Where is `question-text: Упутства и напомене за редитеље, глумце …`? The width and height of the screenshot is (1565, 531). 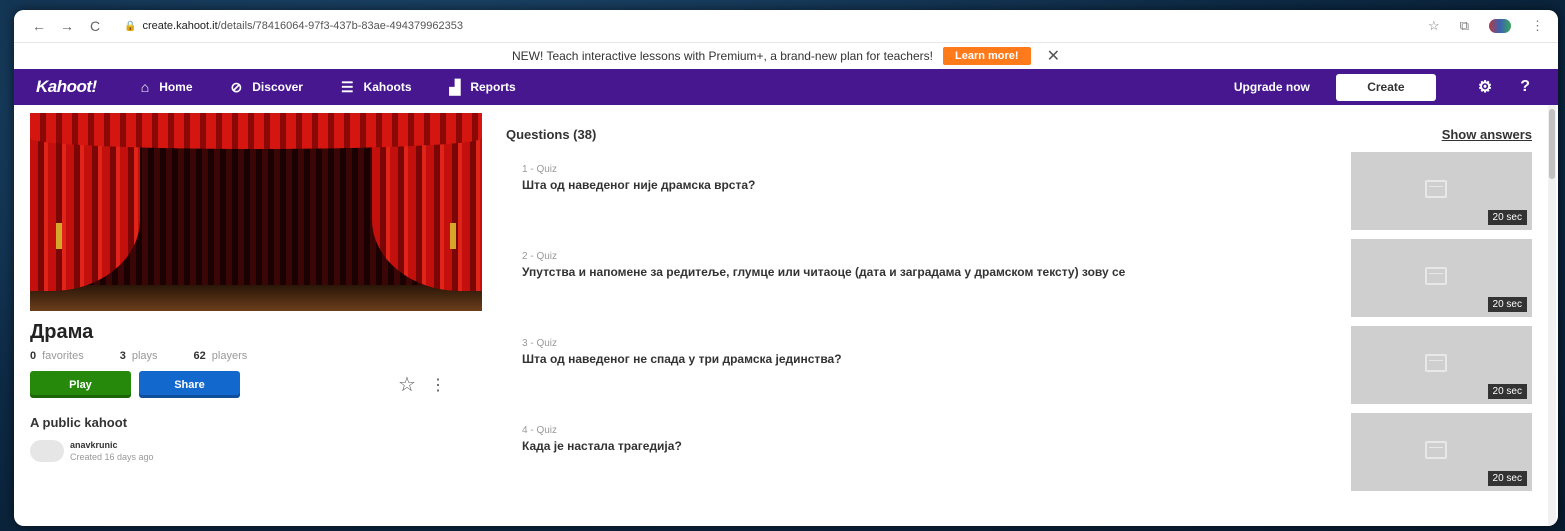
question-text: Упутства и напомене за редитеље, глумце … is located at coordinates (824, 272).